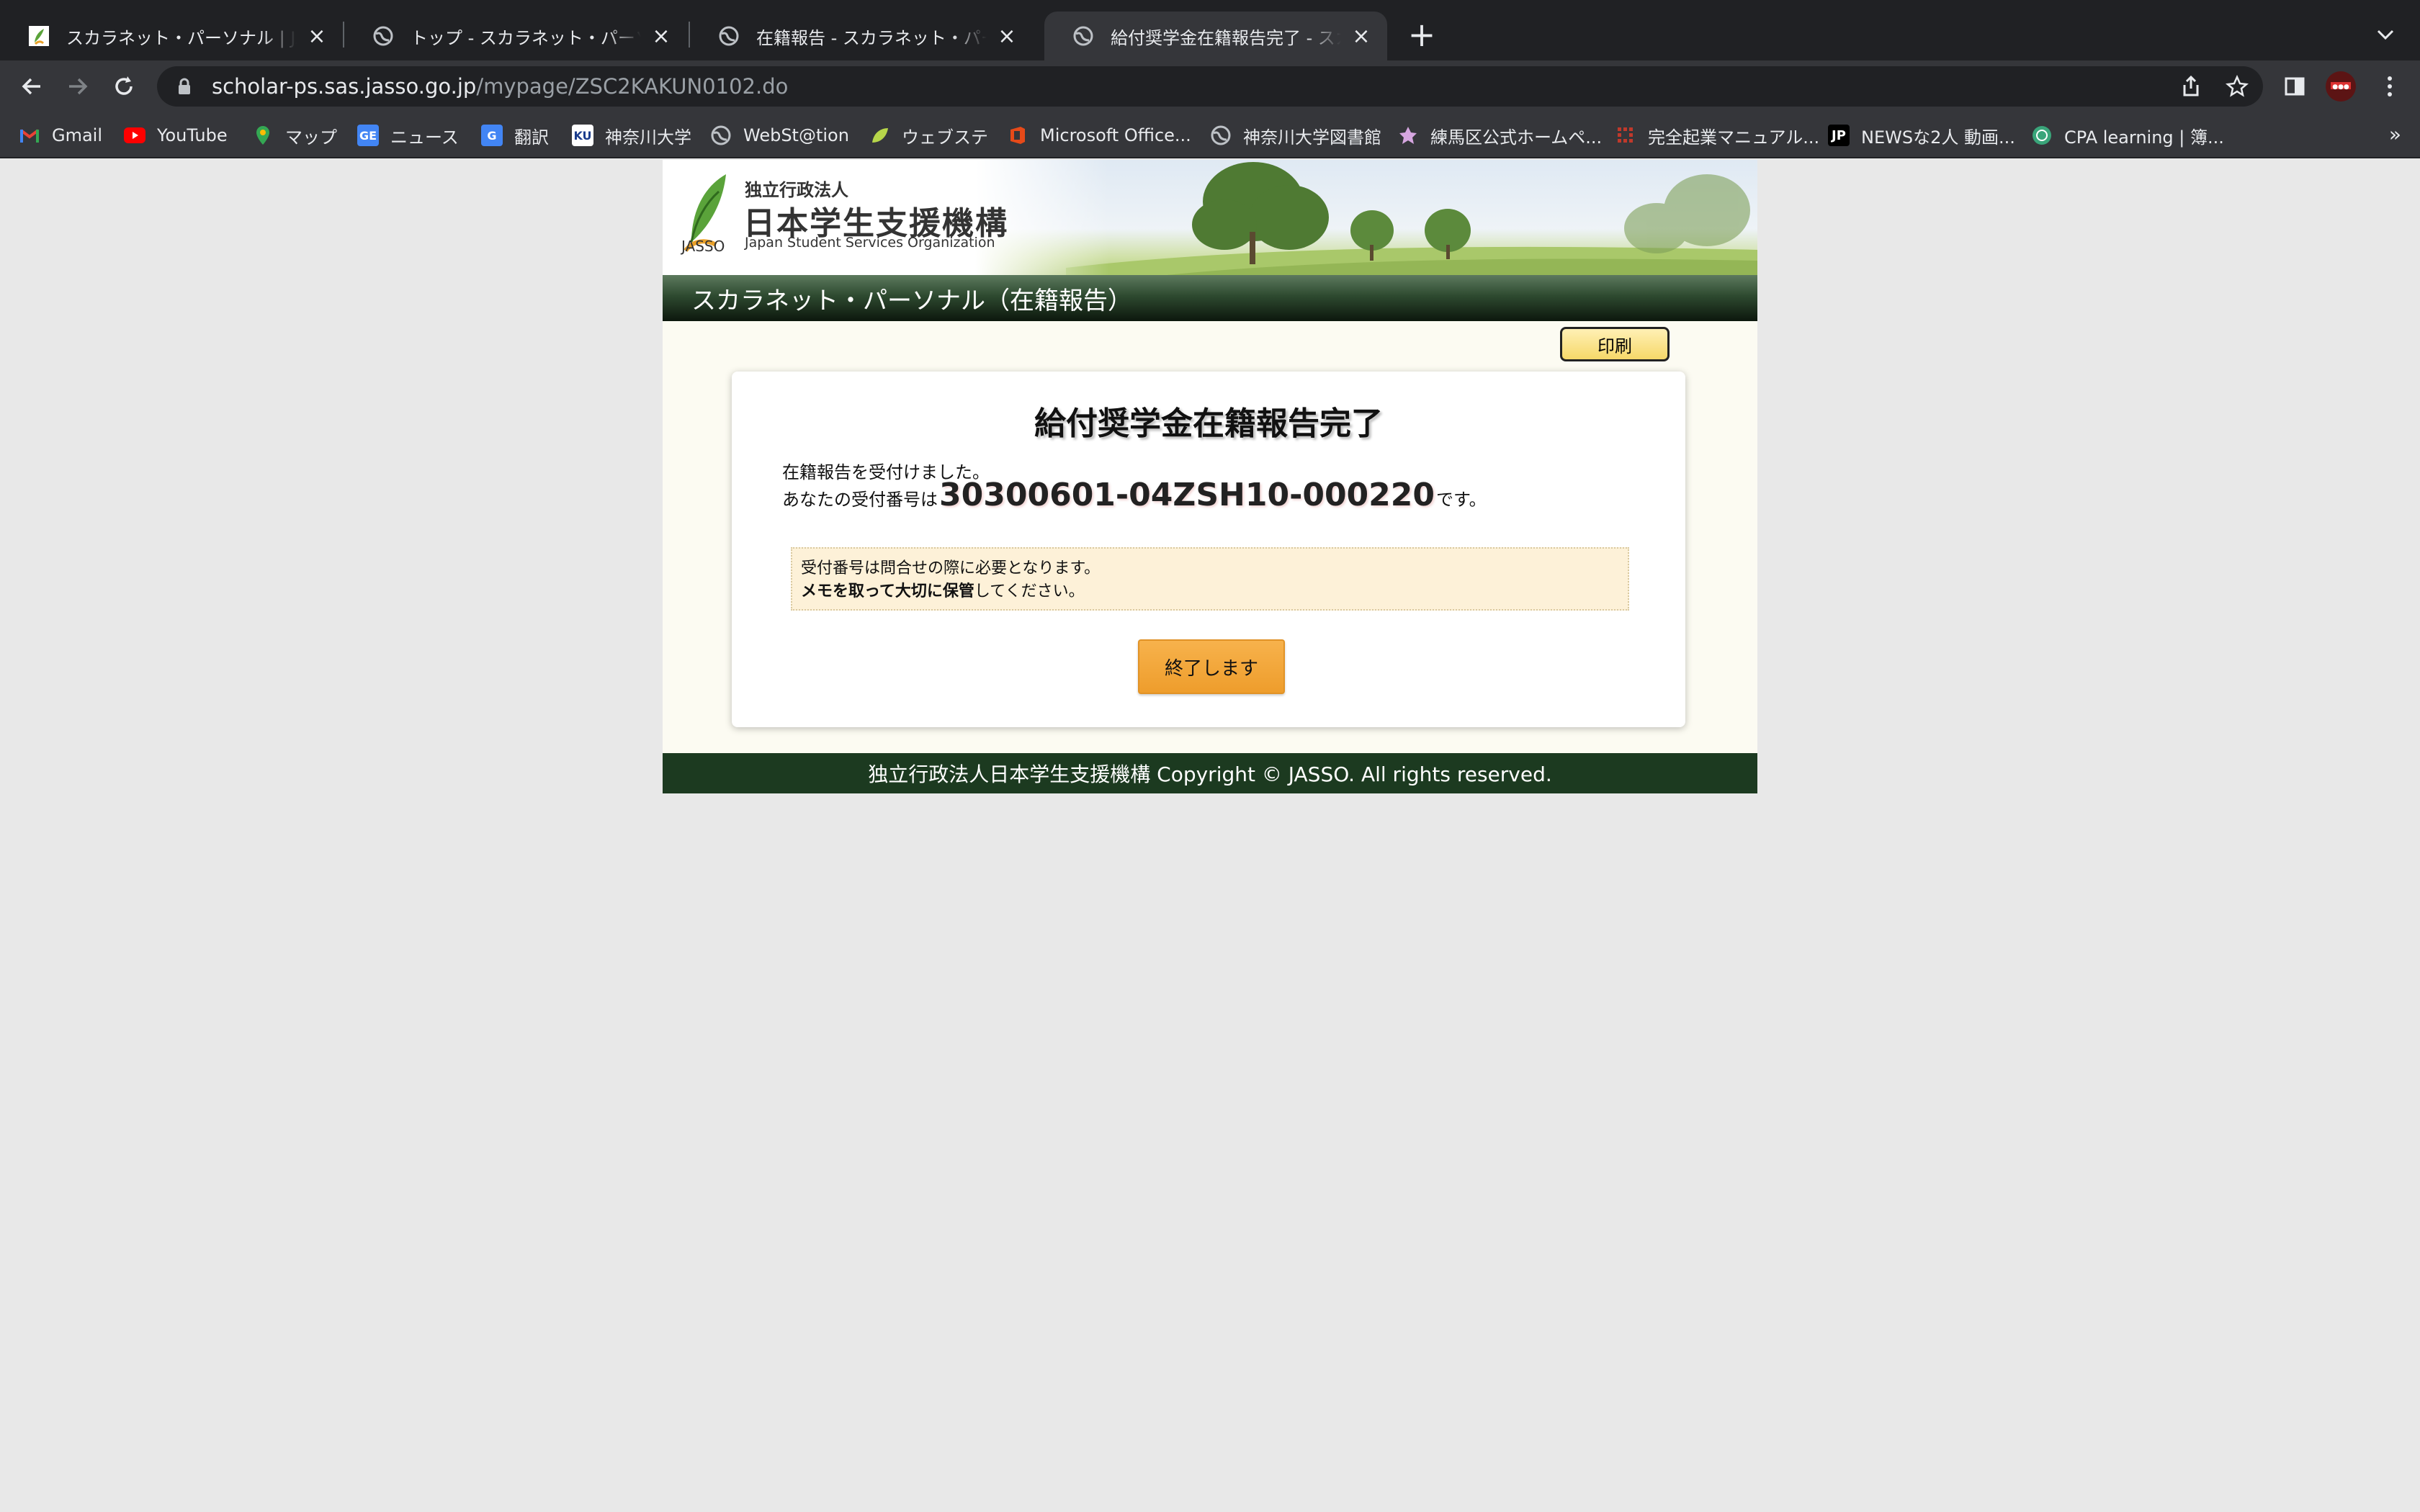 The height and width of the screenshot is (1512, 2420). I want to click on bookmark-label: Gmail, so click(77, 135).